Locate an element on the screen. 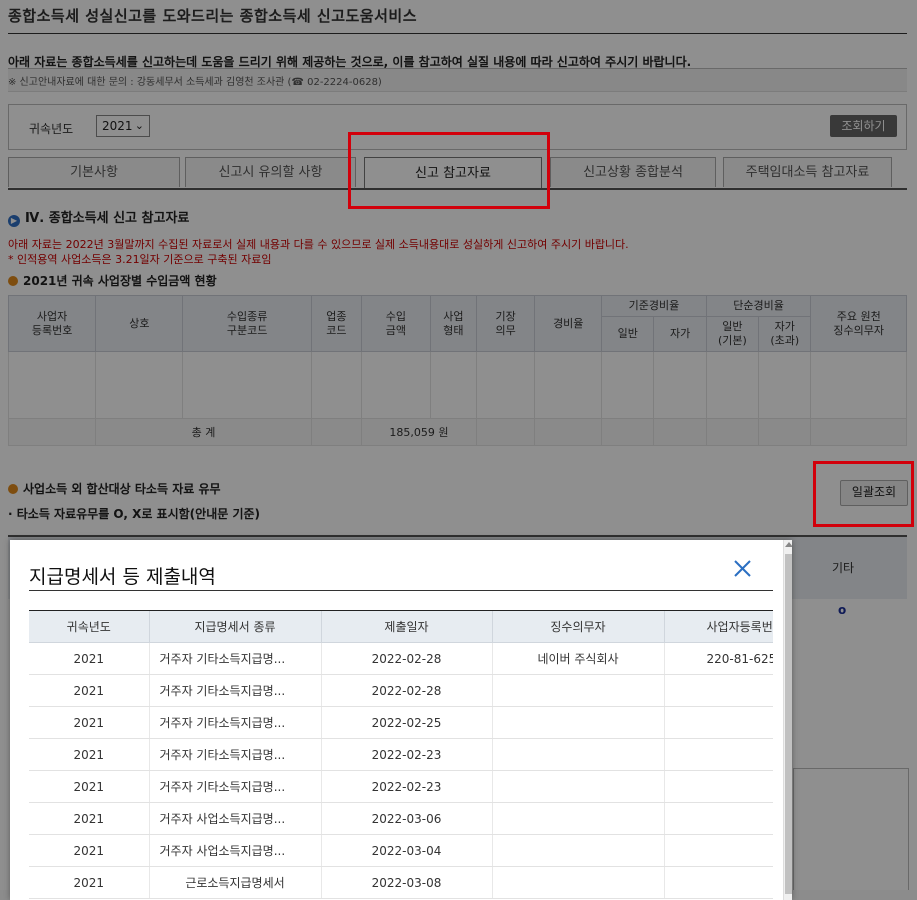 This screenshot has height=900, width=917. header-bookkeeping: 기장 의무 is located at coordinates (505, 323).